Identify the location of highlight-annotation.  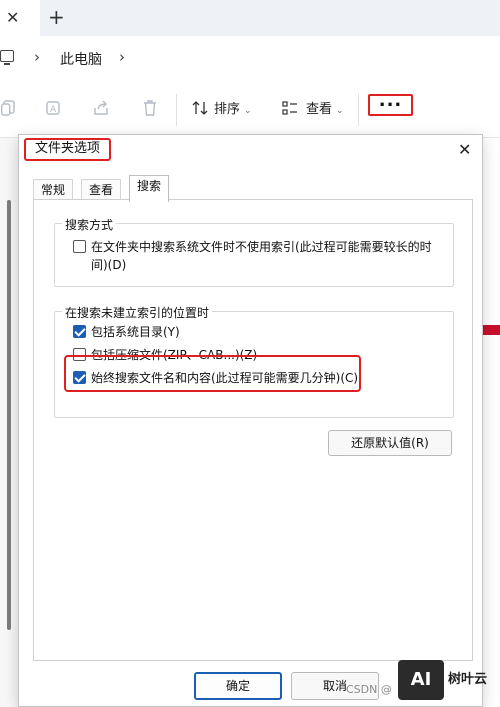
(212, 373).